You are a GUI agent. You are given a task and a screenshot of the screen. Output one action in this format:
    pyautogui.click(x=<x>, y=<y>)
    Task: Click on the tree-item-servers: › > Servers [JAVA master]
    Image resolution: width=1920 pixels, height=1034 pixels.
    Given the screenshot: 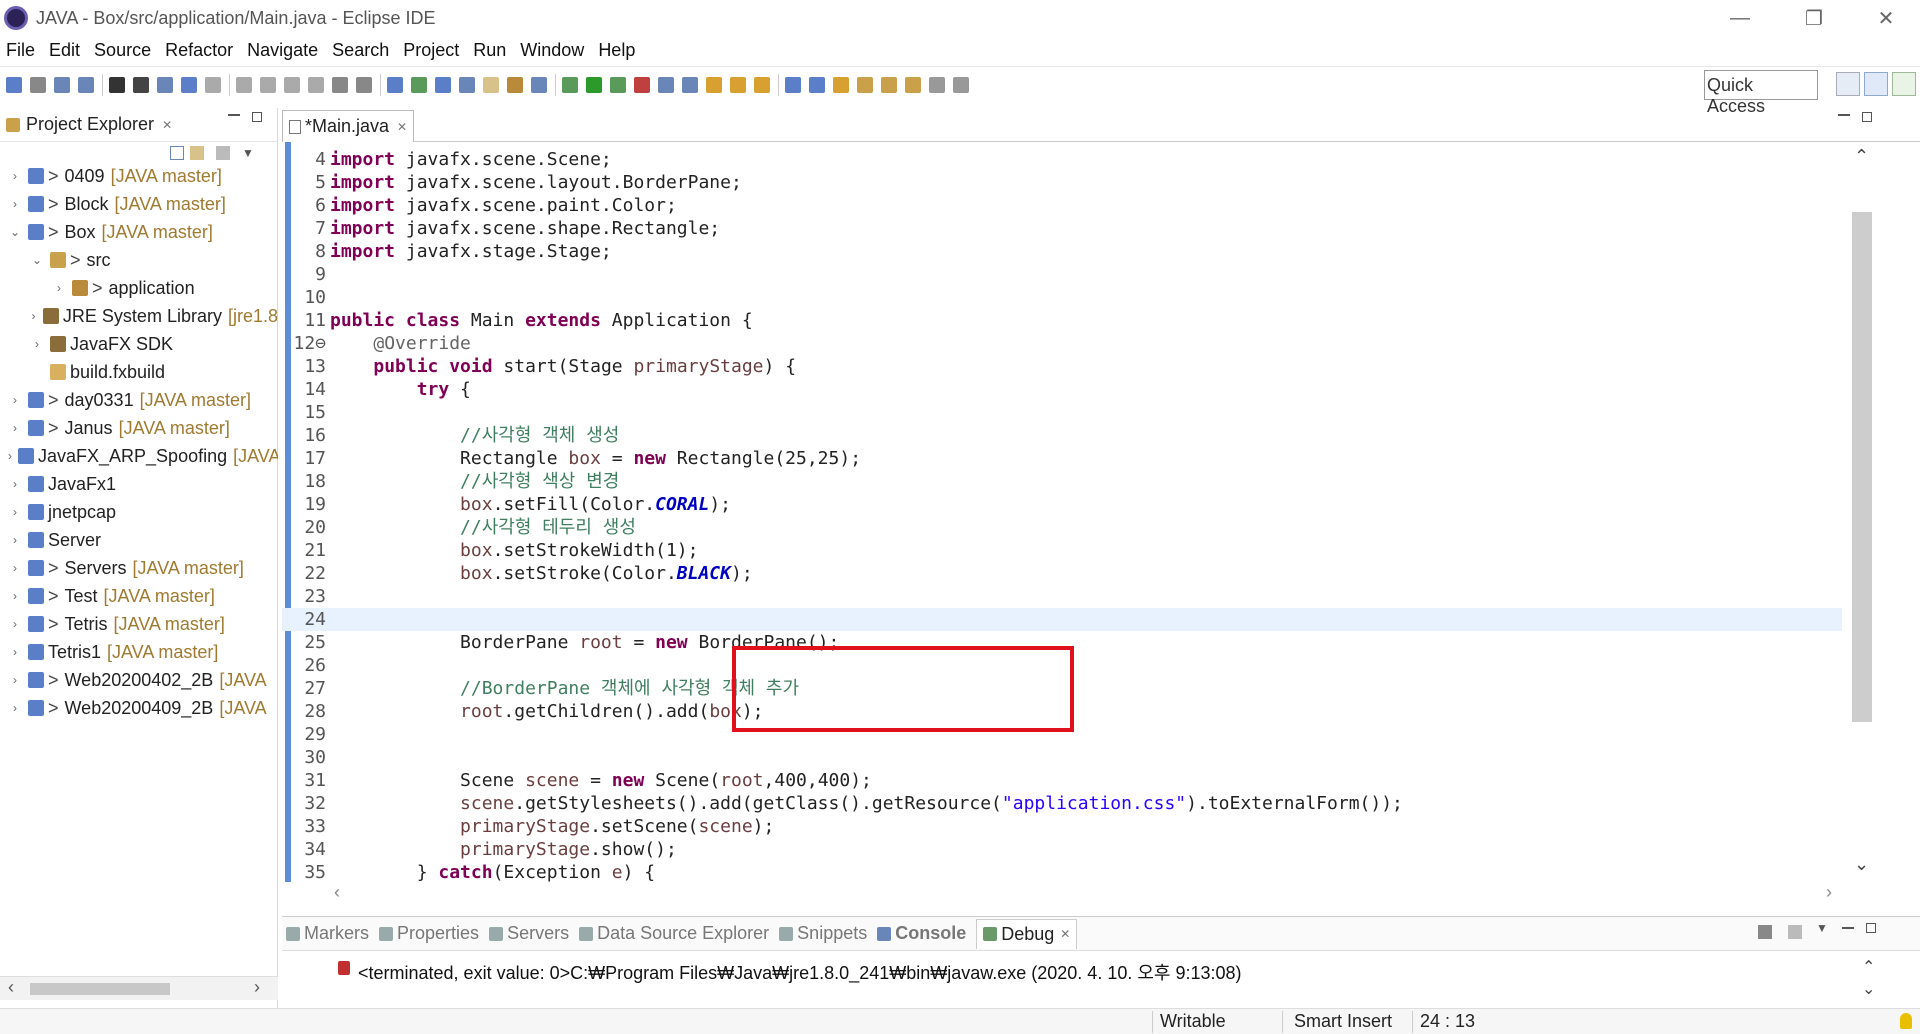 What is the action you would take?
    pyautogui.click(x=139, y=568)
    